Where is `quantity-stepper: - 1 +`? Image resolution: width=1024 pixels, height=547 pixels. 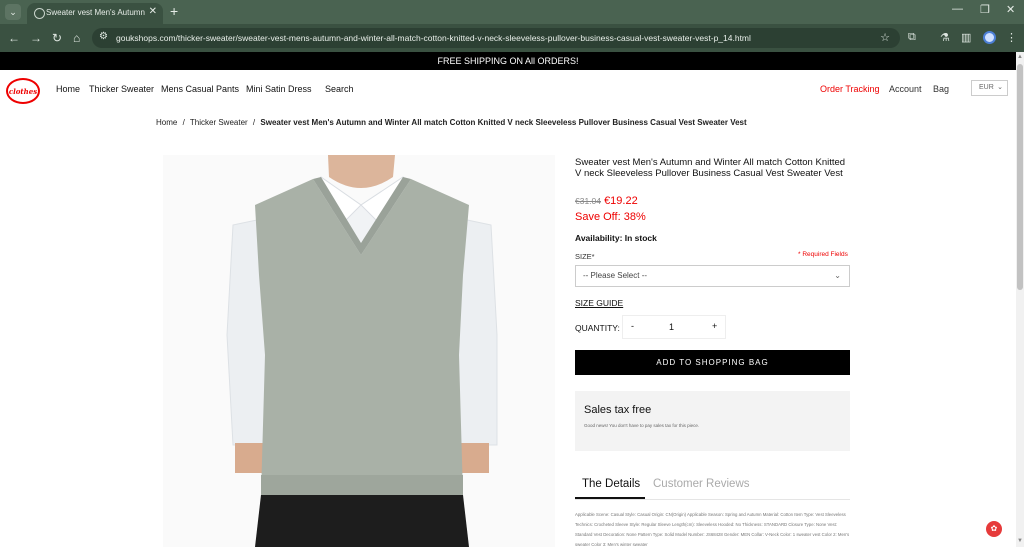
quantity-stepper: - 1 + is located at coordinates (674, 327).